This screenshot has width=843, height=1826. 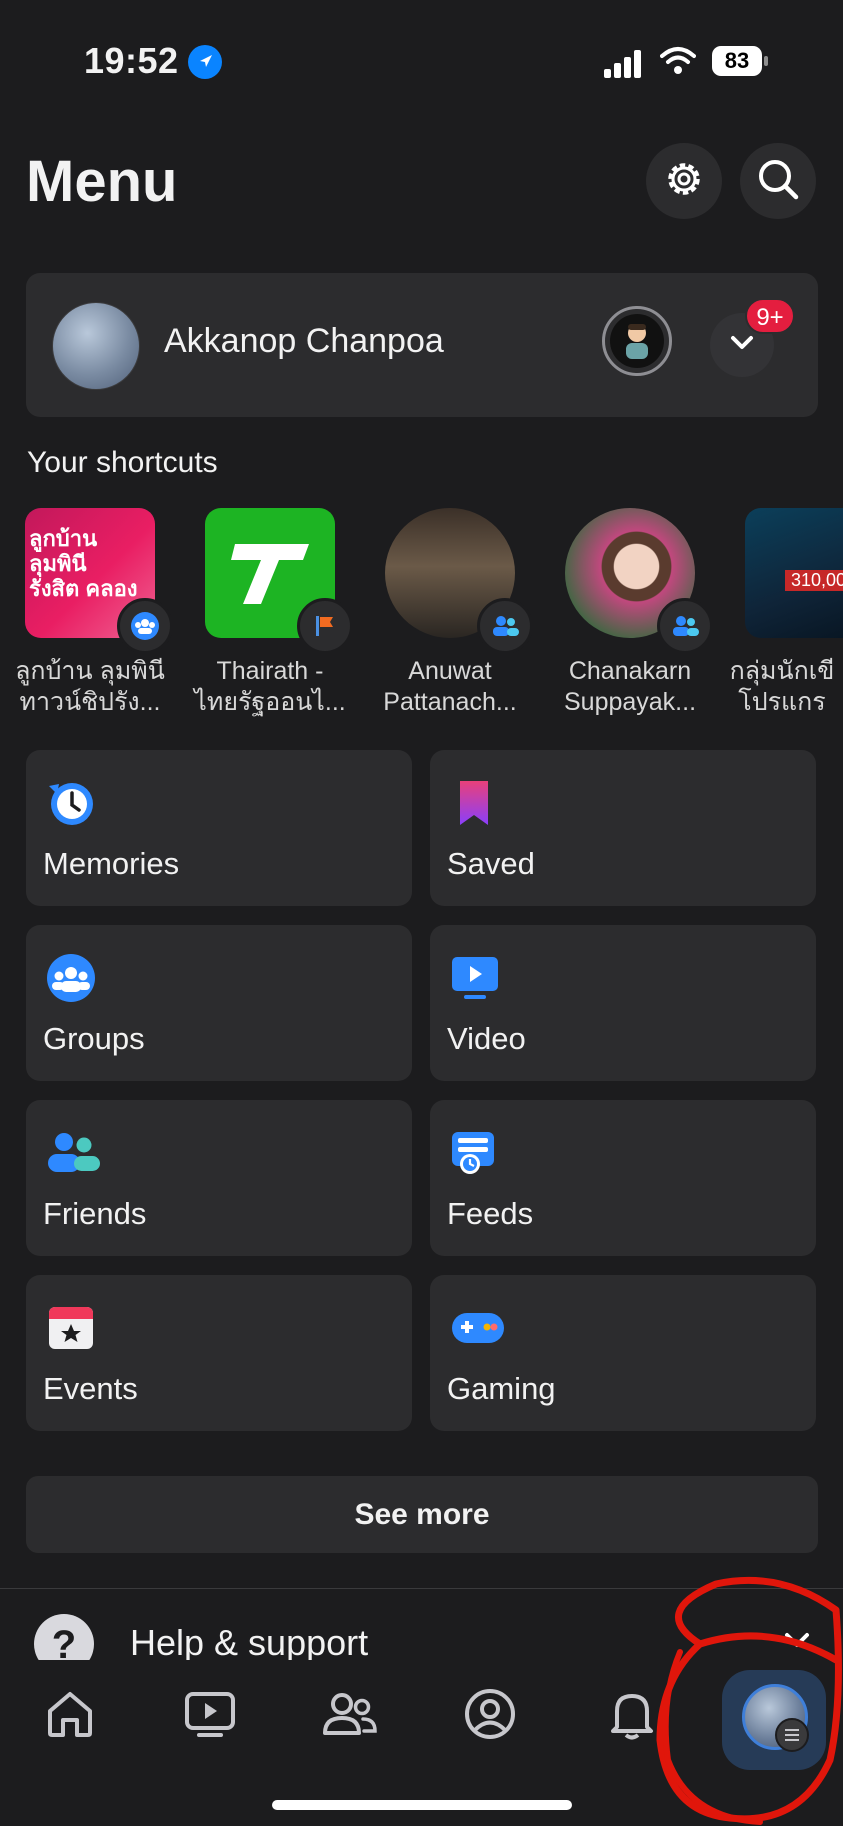 What do you see at coordinates (304, 341) in the screenshot?
I see `profile-name: Akkanop Chanpoa` at bounding box center [304, 341].